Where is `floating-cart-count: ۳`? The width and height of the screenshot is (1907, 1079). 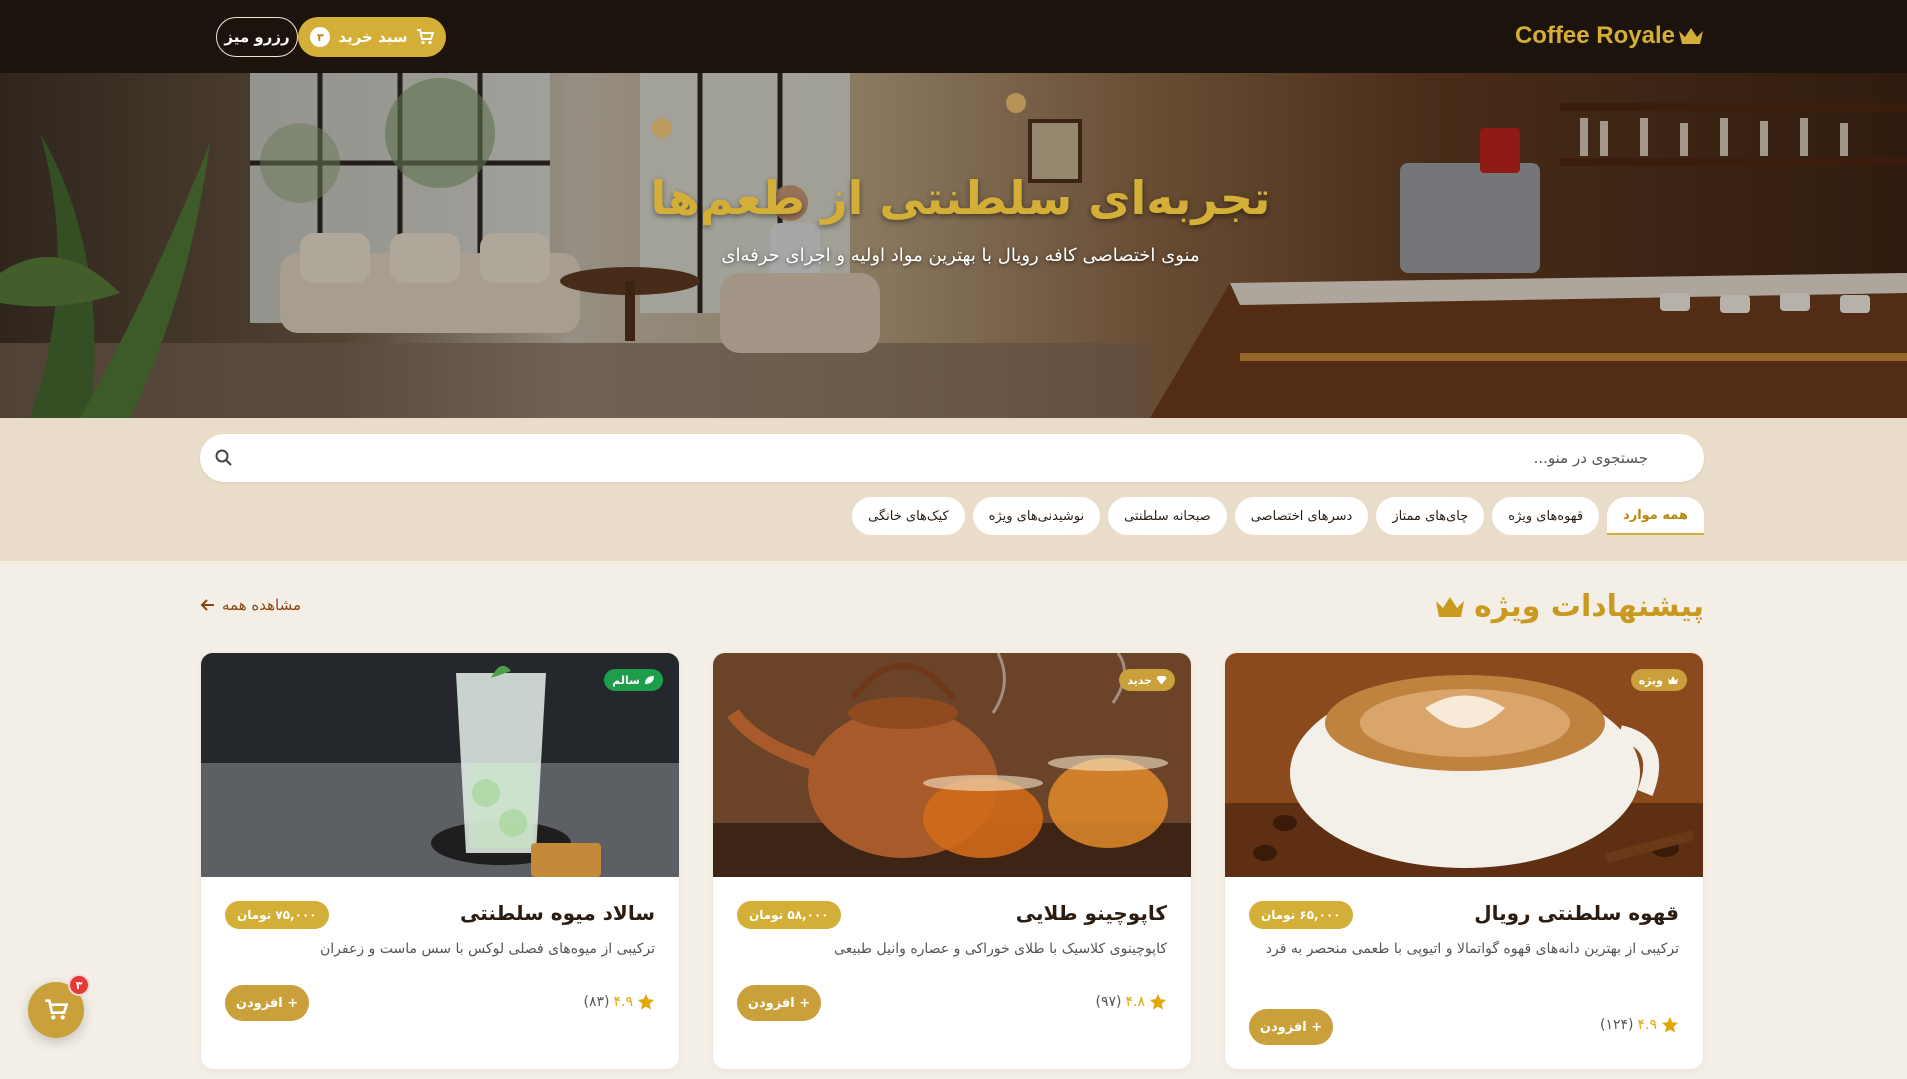
floating-cart-count: ۳ is located at coordinates (79, 985).